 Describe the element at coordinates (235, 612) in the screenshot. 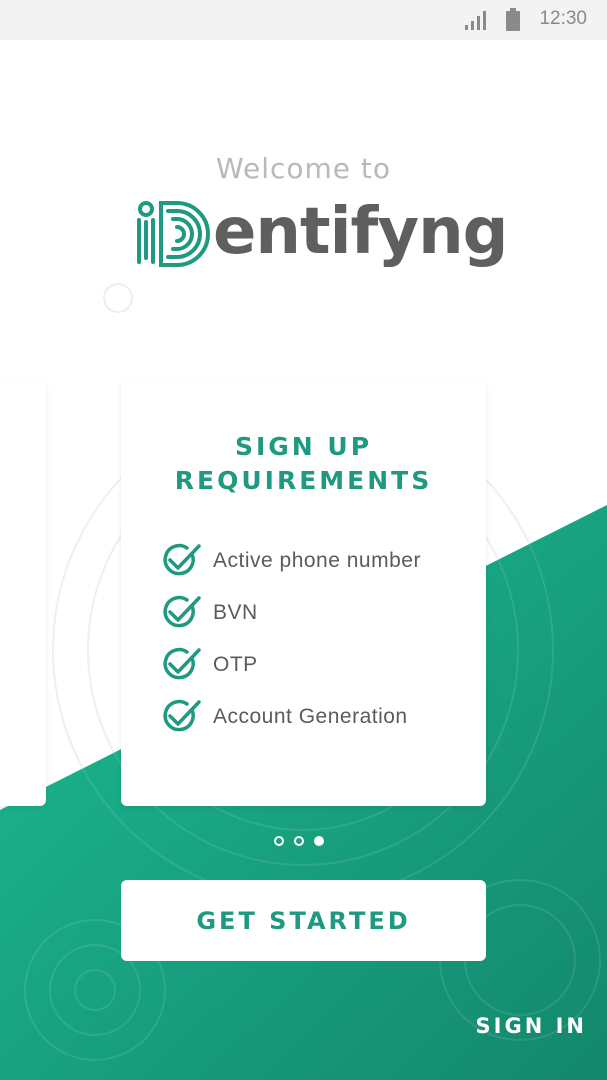

I see `requirement-label: BVN` at that location.